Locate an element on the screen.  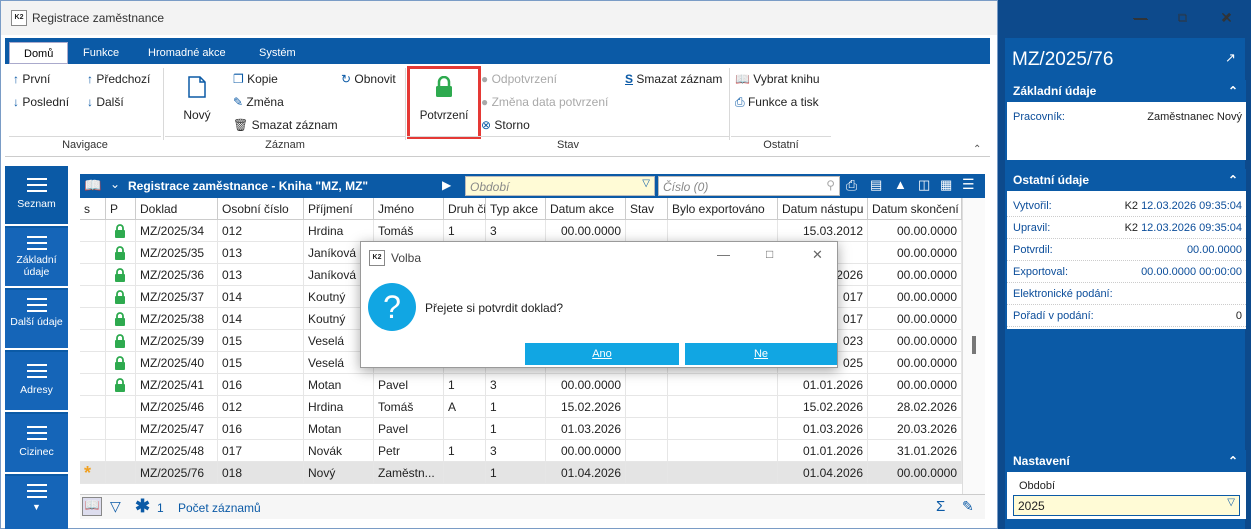
scroll-down-icon: ▼ is located at coordinates (36, 507).